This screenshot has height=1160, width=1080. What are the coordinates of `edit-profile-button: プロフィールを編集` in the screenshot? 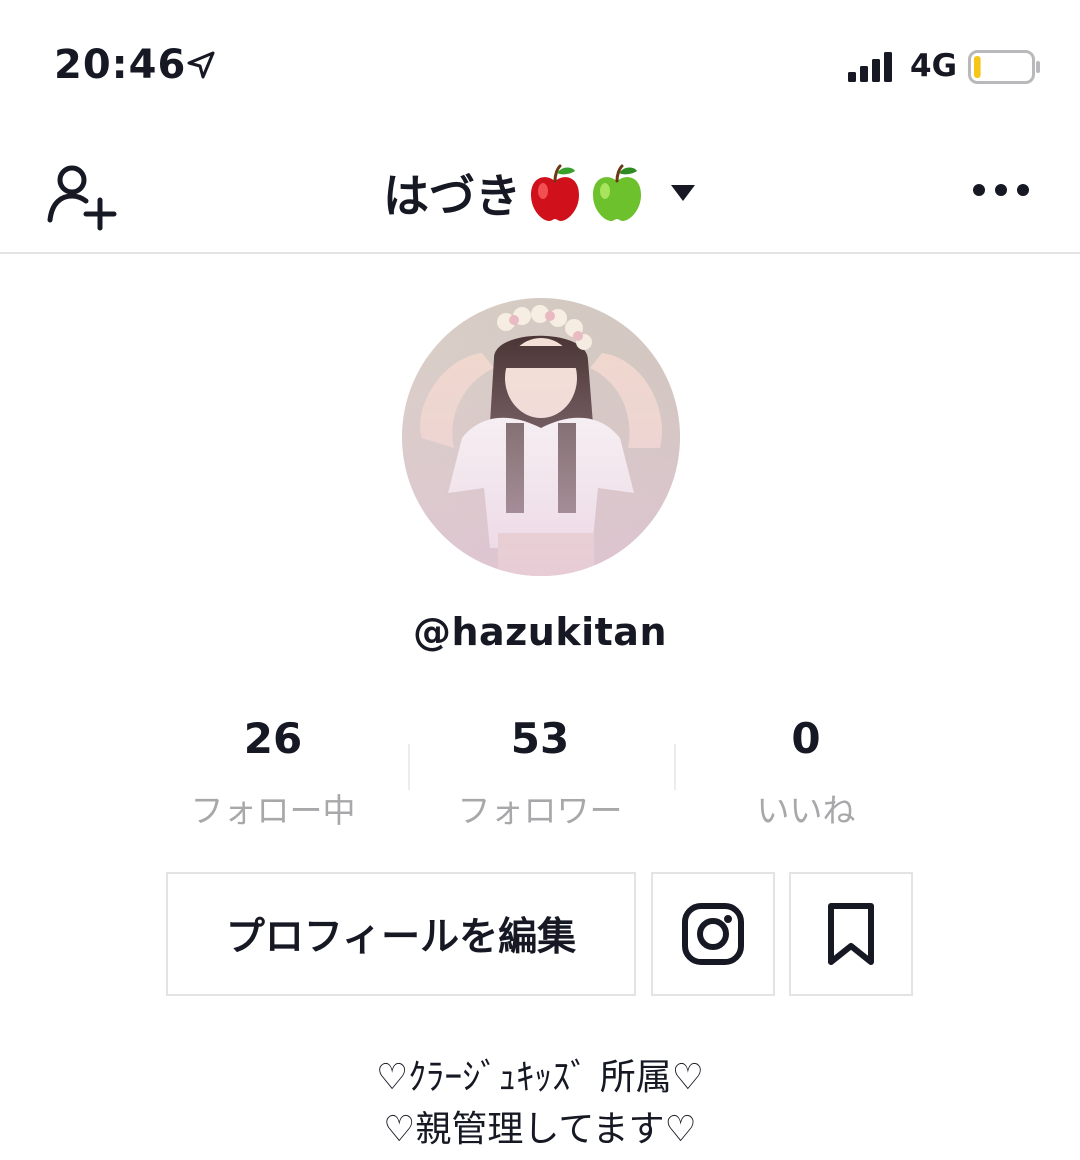 It's located at (401, 934).